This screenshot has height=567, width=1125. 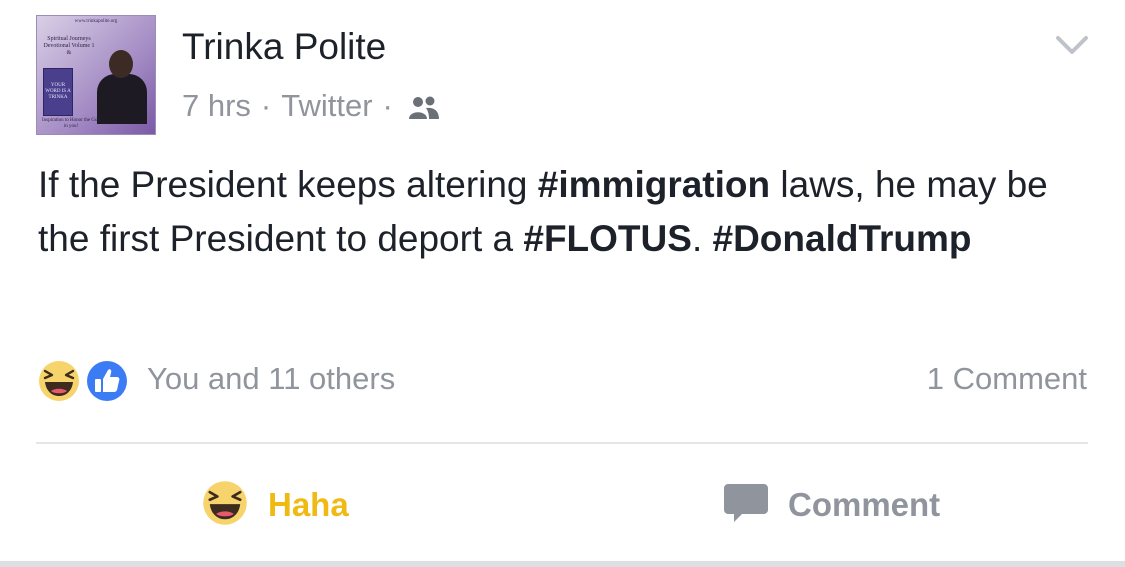 I want to click on post-options-chevron-icon, so click(x=1072, y=45).